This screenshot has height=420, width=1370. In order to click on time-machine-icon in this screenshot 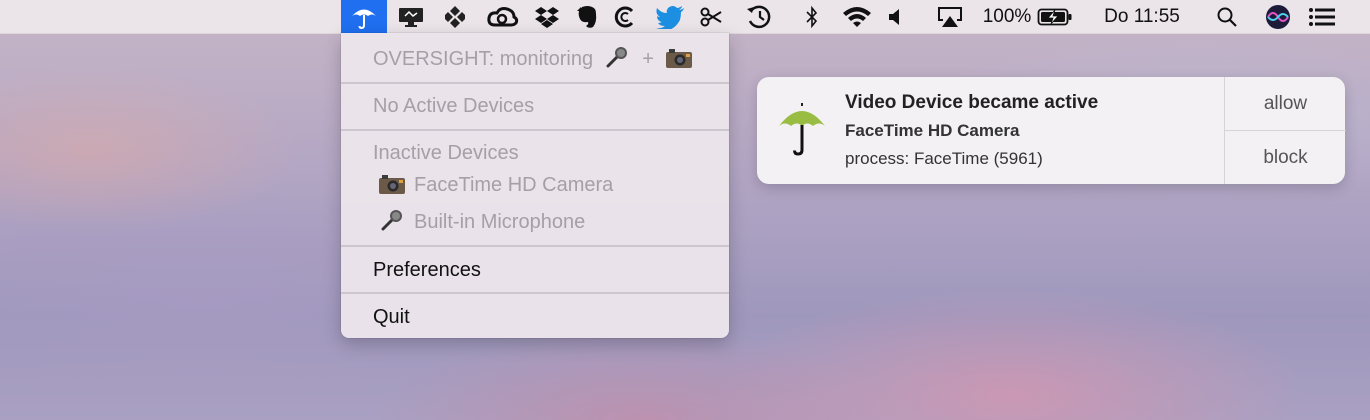, I will do `click(759, 16)`.